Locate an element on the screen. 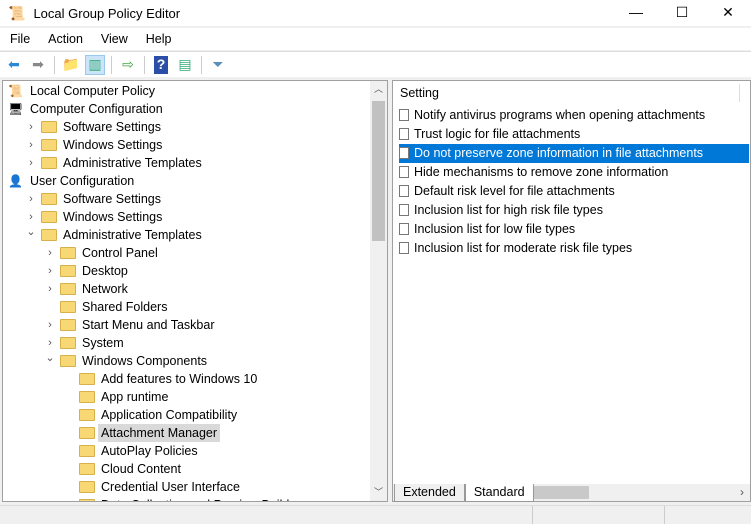  tree-item: Cloud Content is located at coordinates (188, 469).